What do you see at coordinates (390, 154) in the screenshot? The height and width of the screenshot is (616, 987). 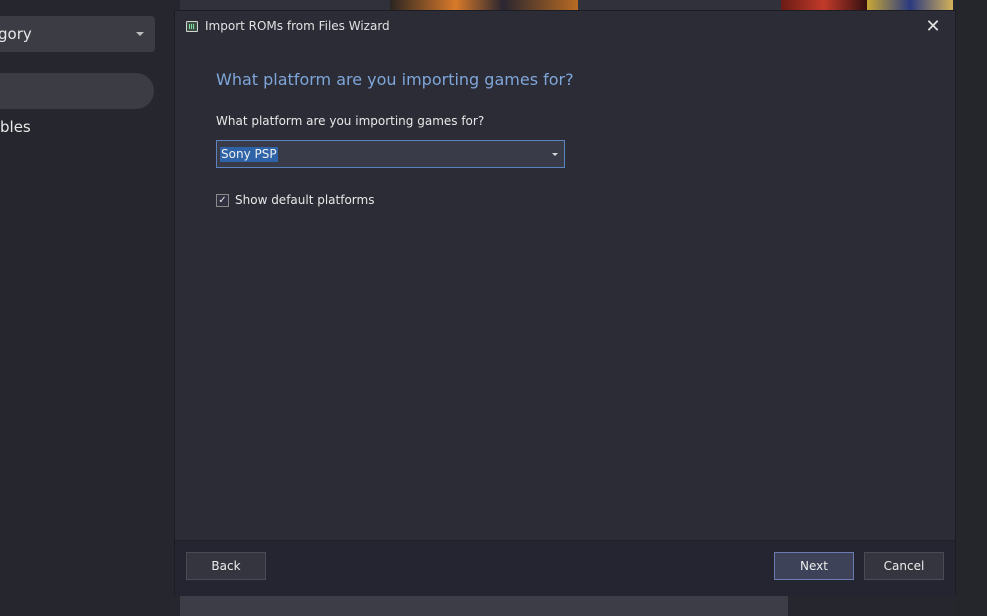 I see `platform-select: Sony PSP` at bounding box center [390, 154].